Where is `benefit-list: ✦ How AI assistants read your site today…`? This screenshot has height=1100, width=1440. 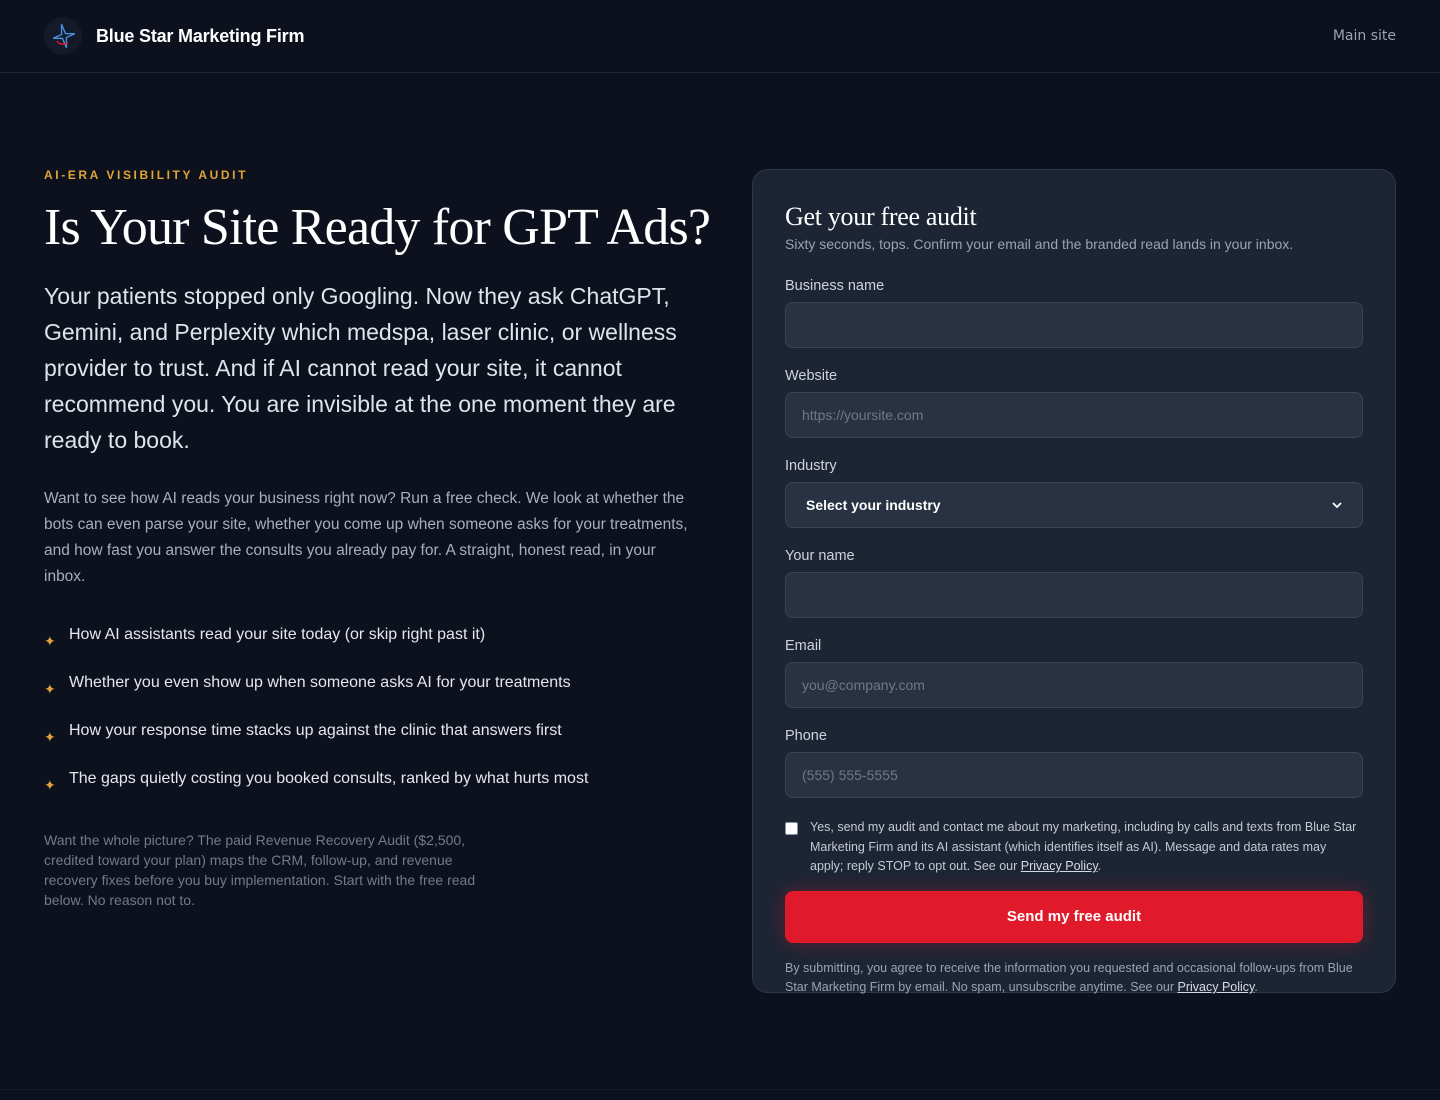 benefit-list: ✦ How AI assistants read your site today… is located at coordinates (369, 710).